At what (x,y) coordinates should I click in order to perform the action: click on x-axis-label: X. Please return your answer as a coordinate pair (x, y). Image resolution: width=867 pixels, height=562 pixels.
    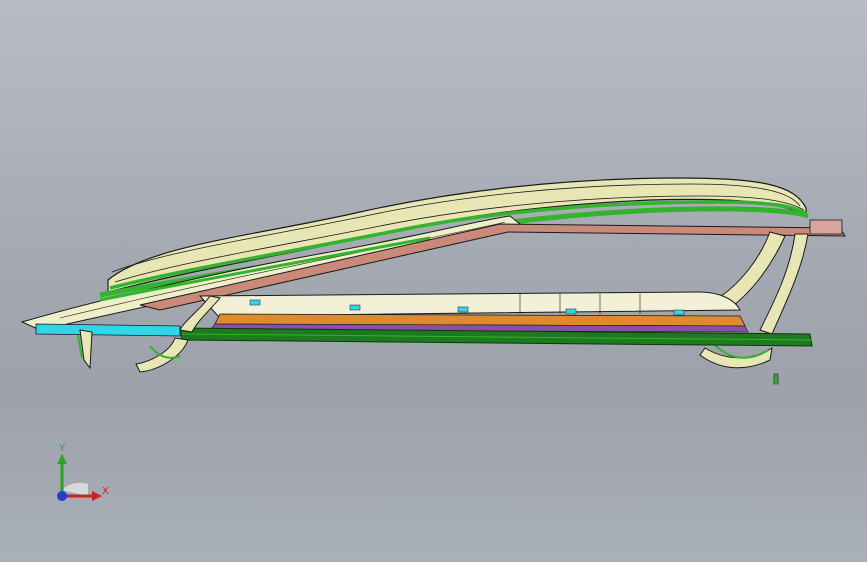
    Looking at the image, I should click on (105, 491).